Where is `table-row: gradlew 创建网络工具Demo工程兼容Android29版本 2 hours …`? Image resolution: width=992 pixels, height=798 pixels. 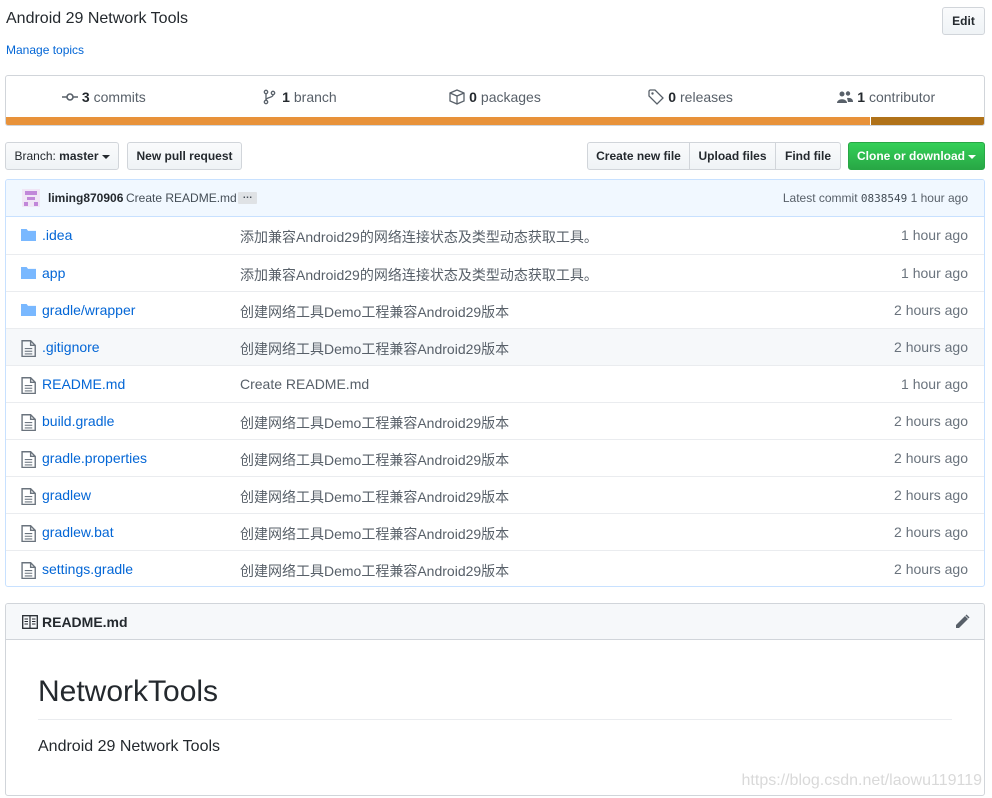 table-row: gradlew 创建网络工具Demo工程兼容Android29版本 2 hours … is located at coordinates (495, 494).